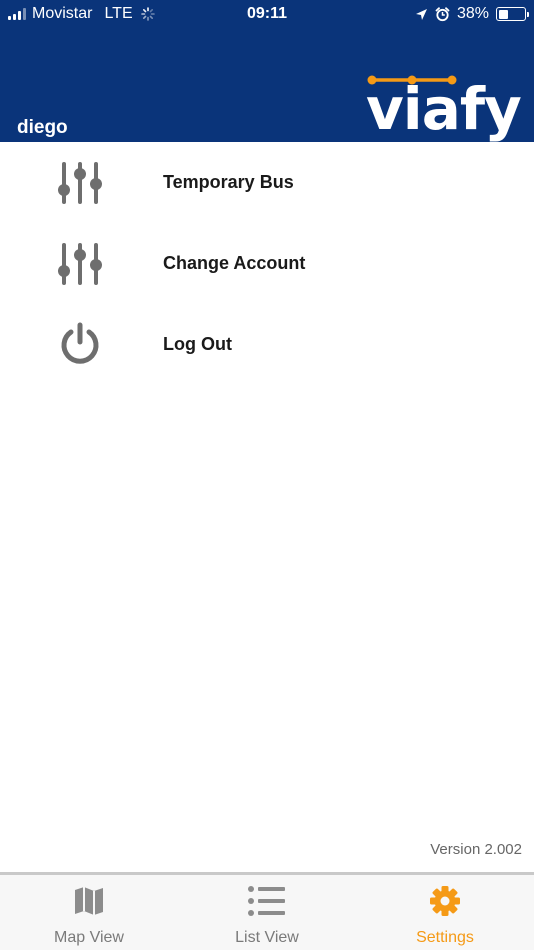  Describe the element at coordinates (228, 182) in the screenshot. I see `menu-item-label: Temporary Bus` at that location.